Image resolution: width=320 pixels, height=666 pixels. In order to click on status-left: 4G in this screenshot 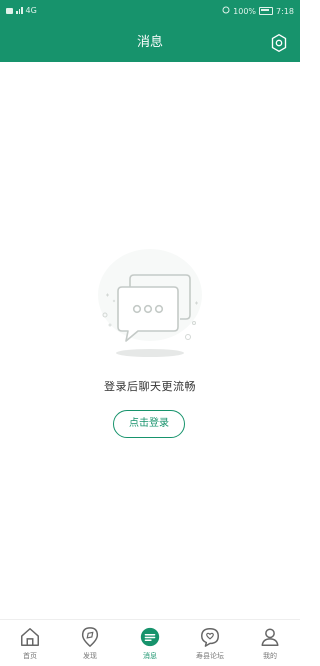, I will do `click(21, 10)`.